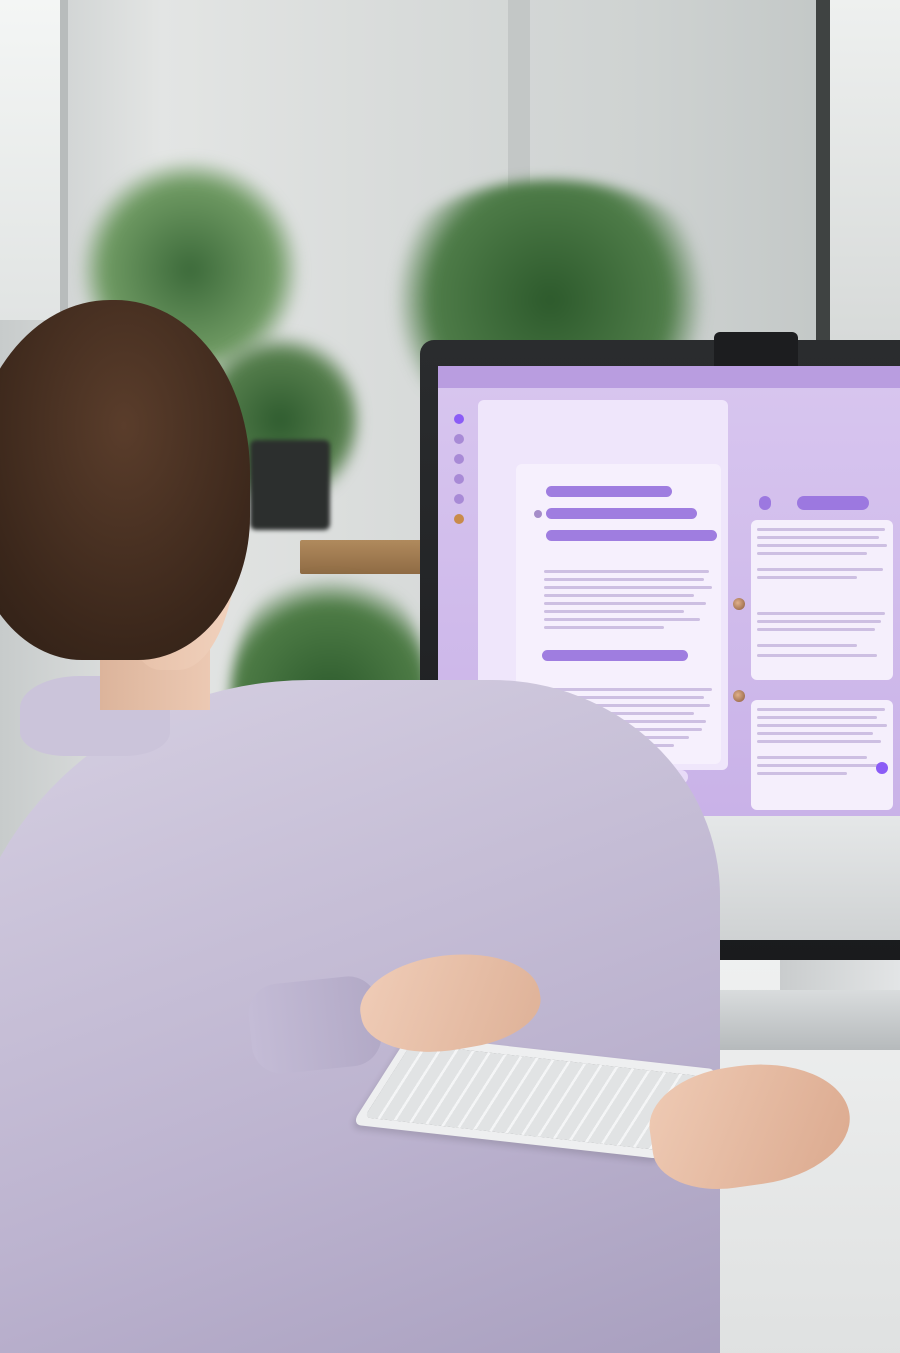  I want to click on window-left, so click(34, 160).